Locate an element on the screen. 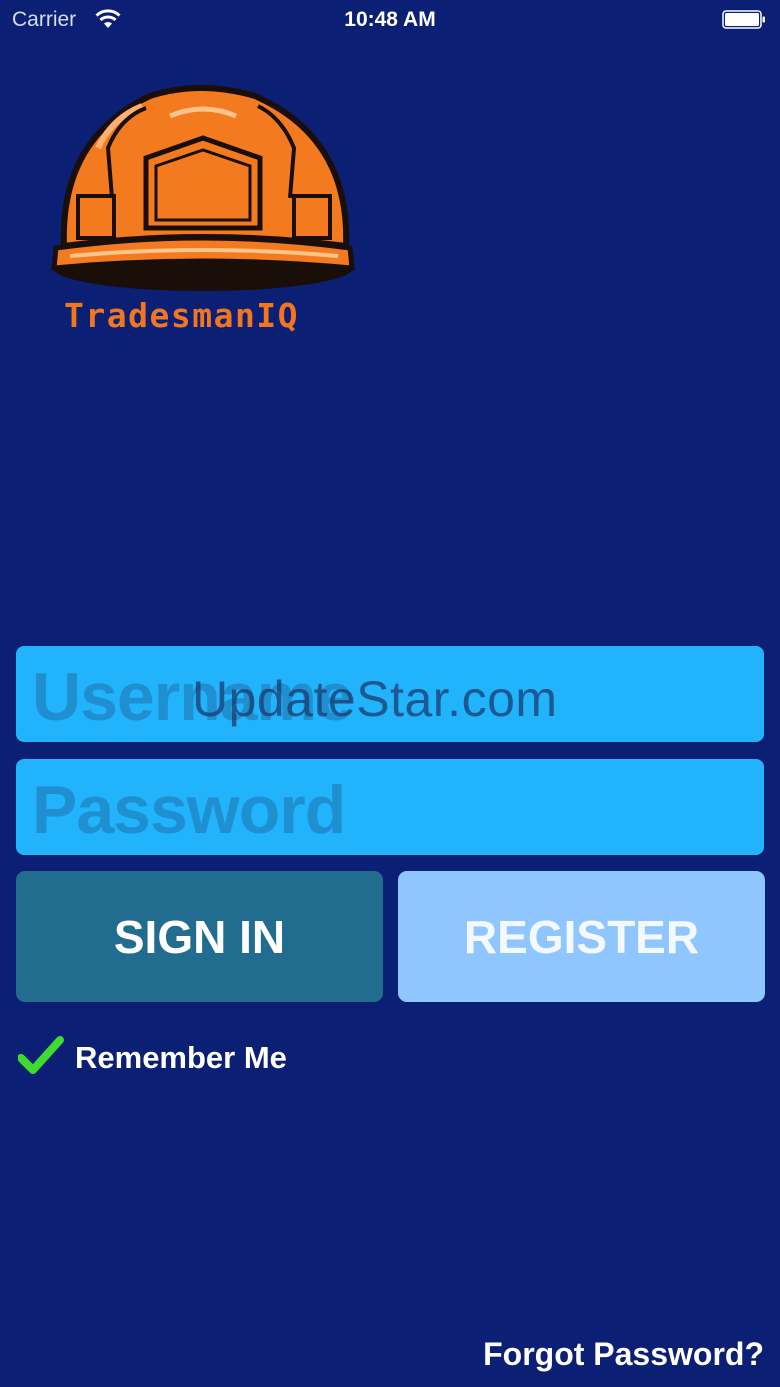  clock-label: 10:48 AM is located at coordinates (390, 19).